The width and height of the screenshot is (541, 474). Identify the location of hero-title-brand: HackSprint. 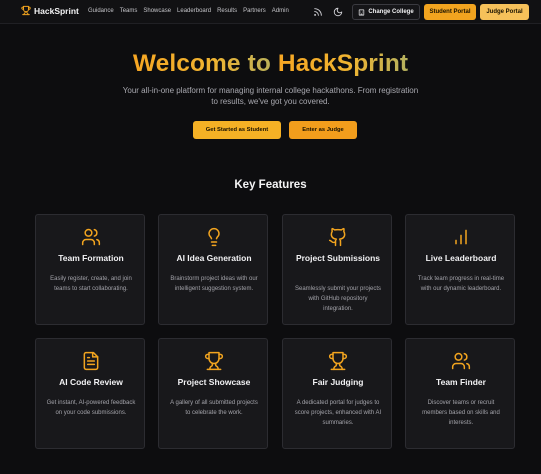
(343, 63).